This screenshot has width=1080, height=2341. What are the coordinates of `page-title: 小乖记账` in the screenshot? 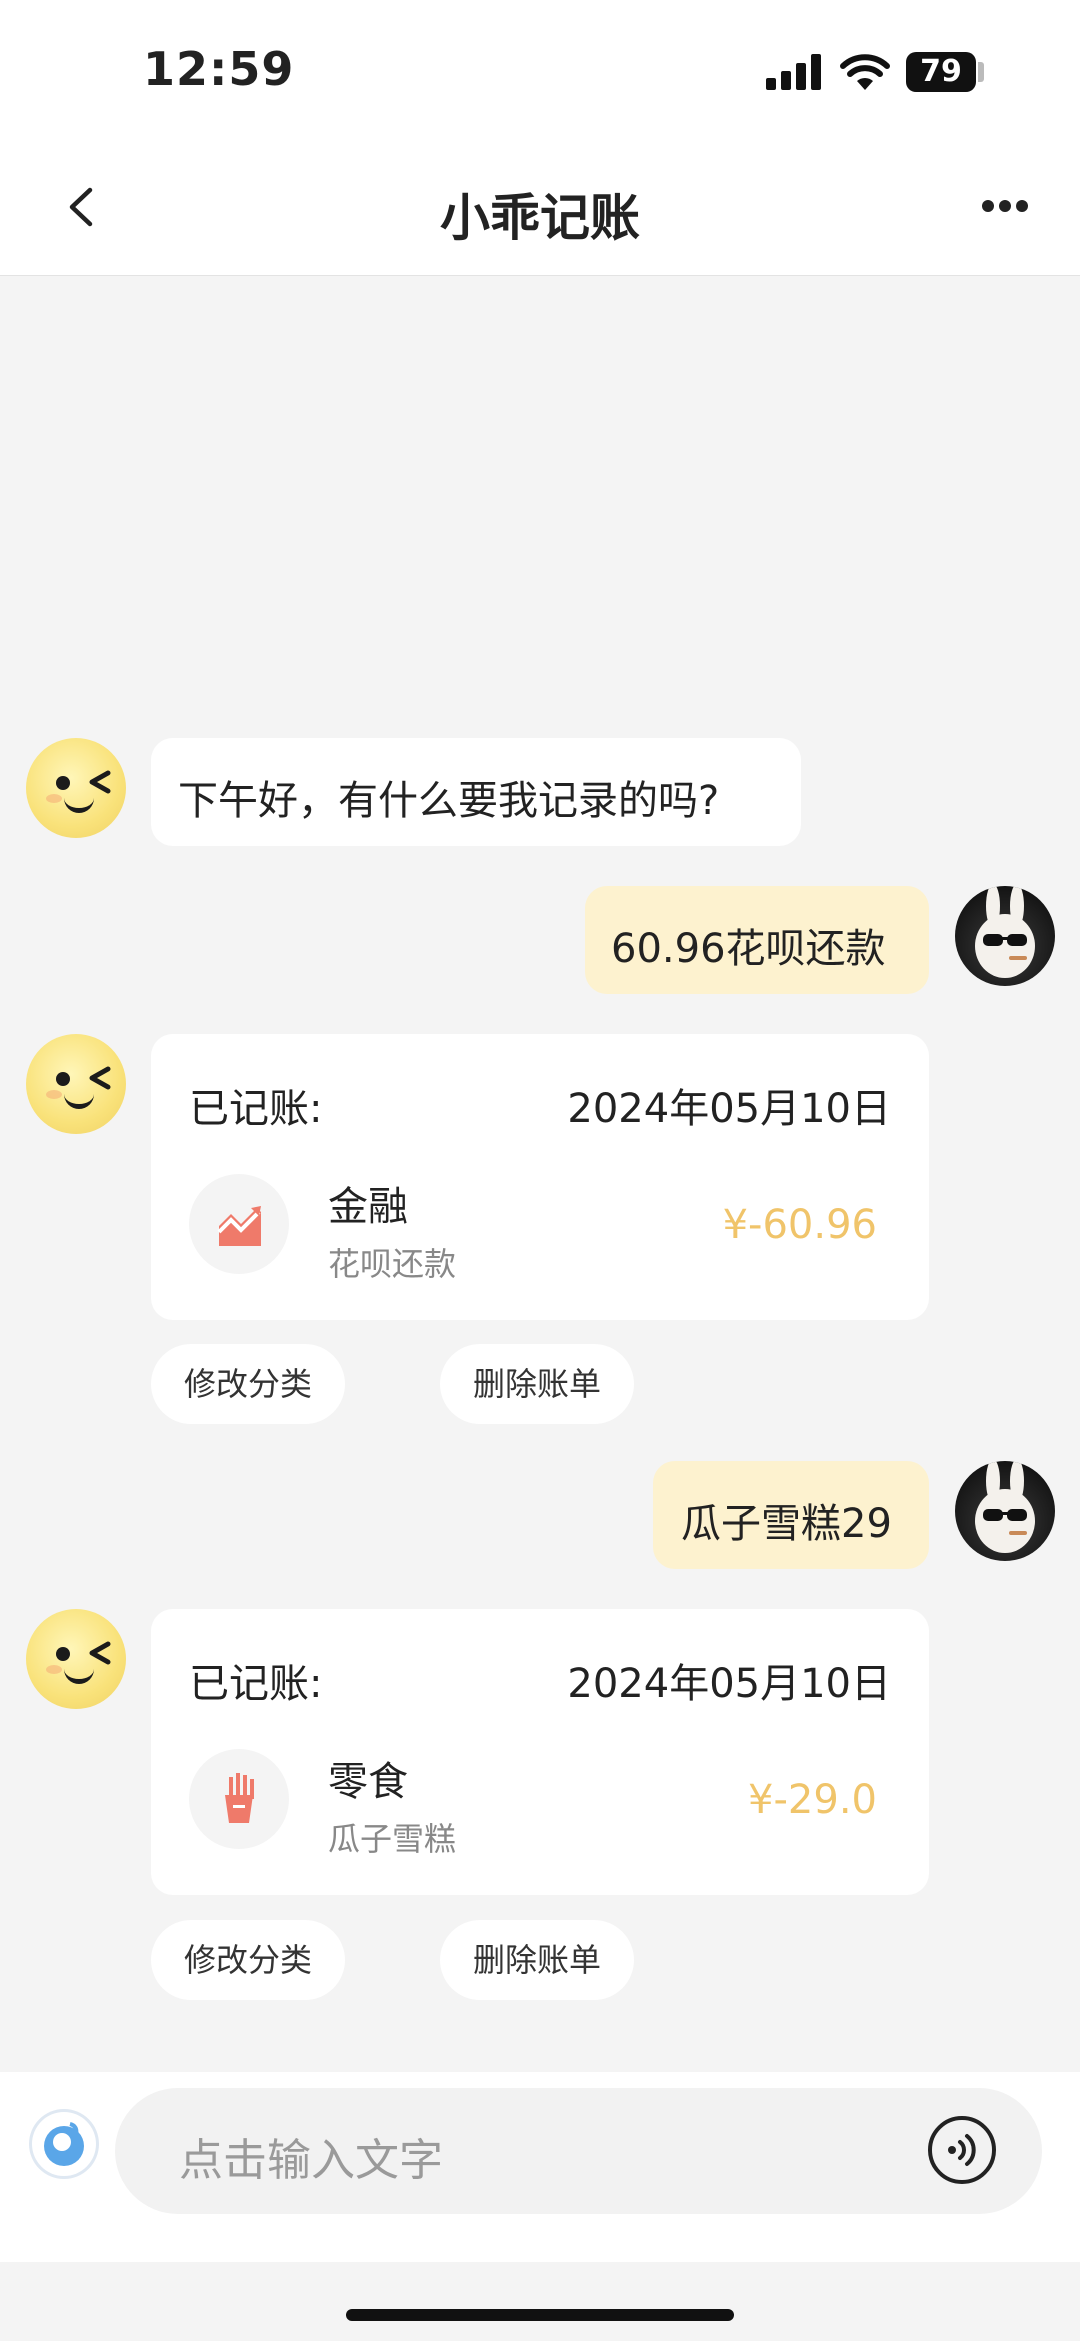 It's located at (540, 218).